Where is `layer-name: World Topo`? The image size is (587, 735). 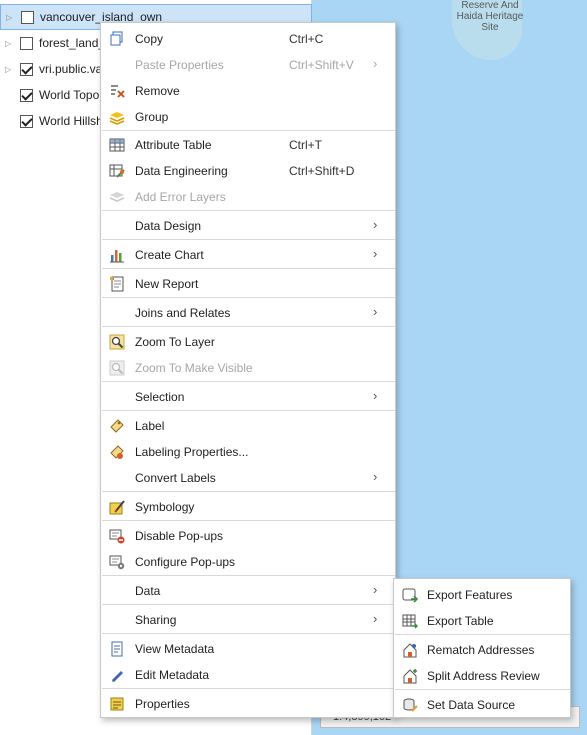 layer-name: World Topo is located at coordinates (69, 95).